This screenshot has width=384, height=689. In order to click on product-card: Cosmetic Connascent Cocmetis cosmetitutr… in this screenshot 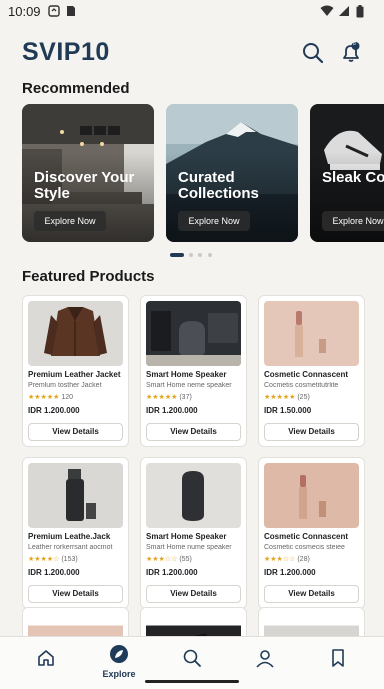, I will do `click(311, 371)`.